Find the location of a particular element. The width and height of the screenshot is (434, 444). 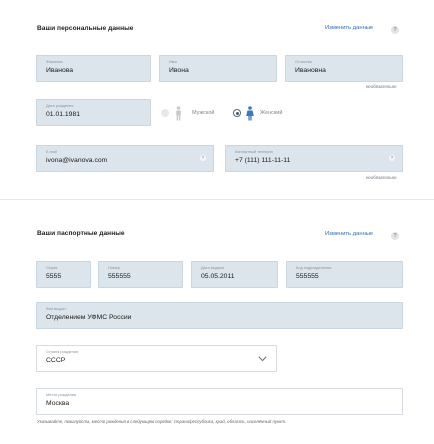

personal-section-title: Ваши персональные данные is located at coordinates (85, 28).